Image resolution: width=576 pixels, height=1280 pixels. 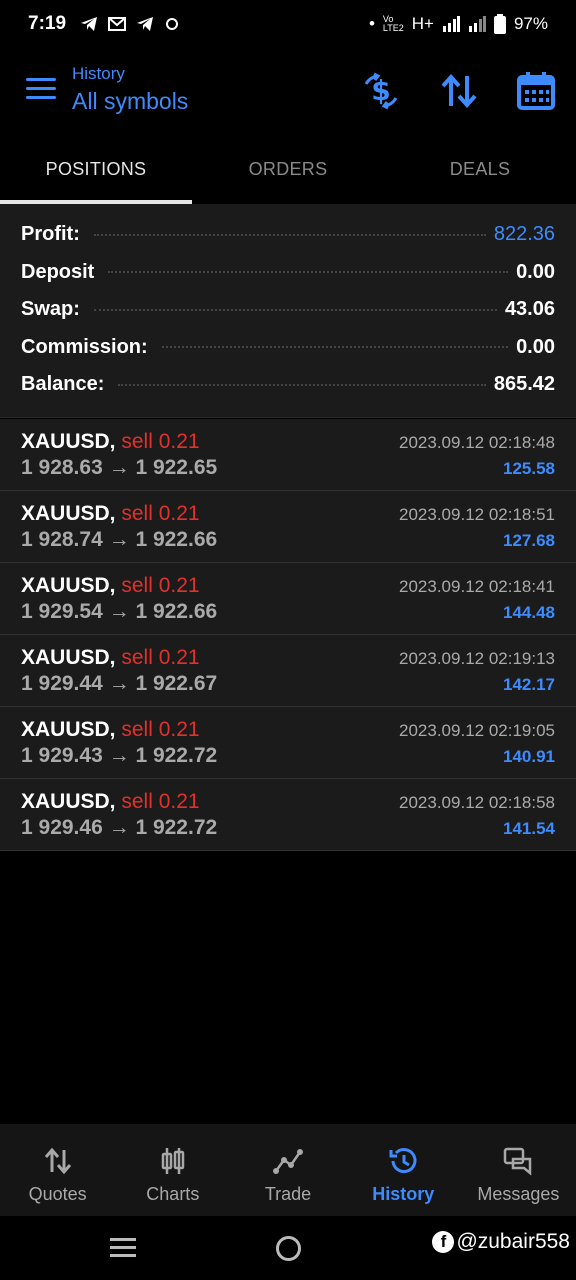 What do you see at coordinates (381, 91) in the screenshot?
I see `currency-exchange-icon: $` at bounding box center [381, 91].